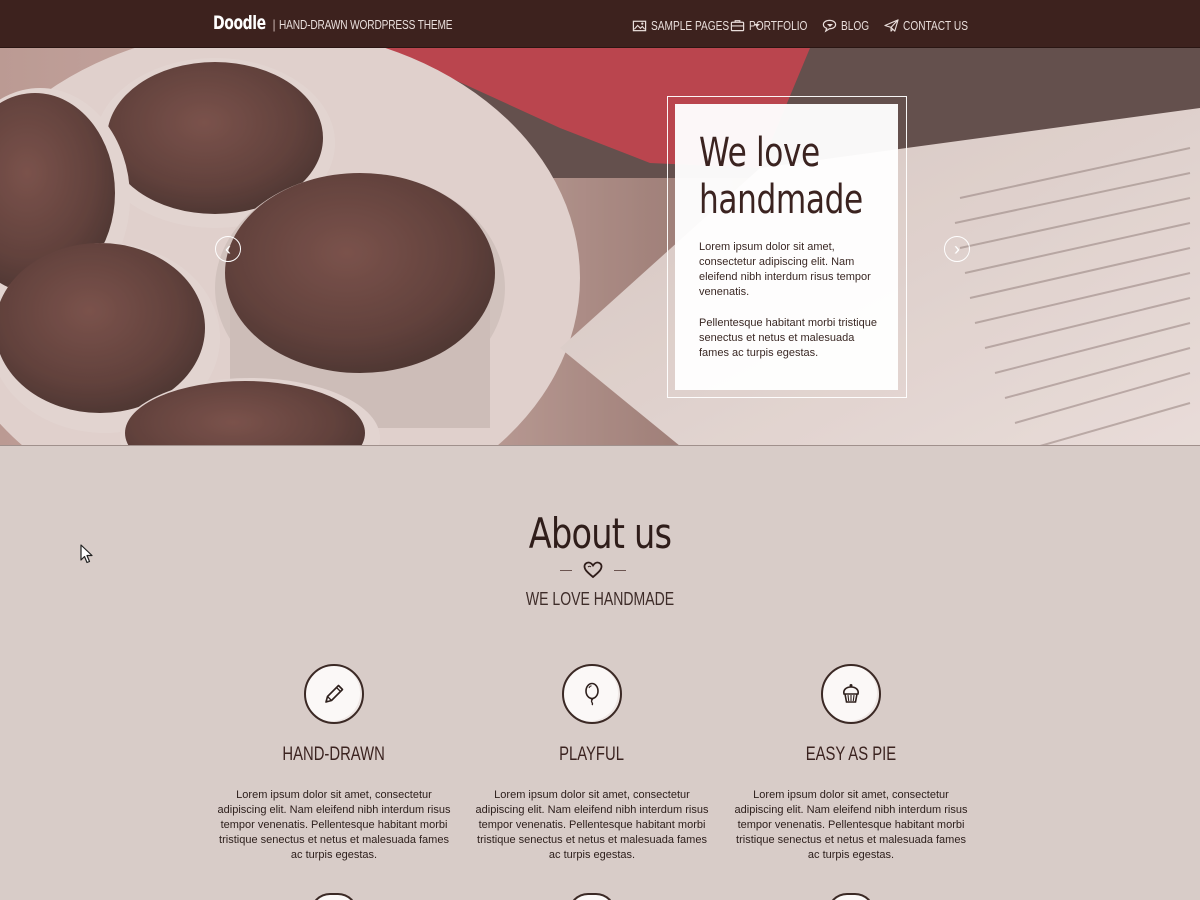  Describe the element at coordinates (86, 554) in the screenshot. I see `mouse-cursor-icon` at that location.